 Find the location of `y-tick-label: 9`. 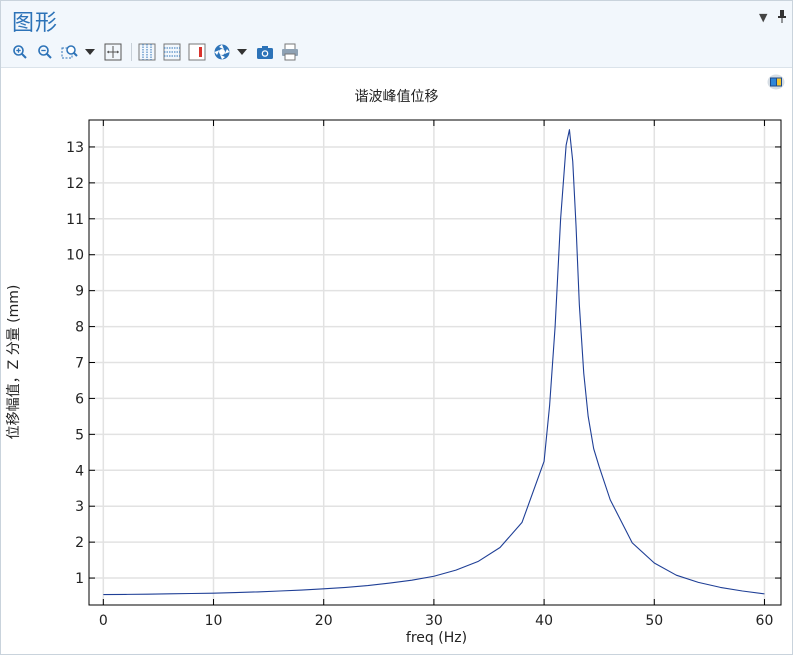

y-tick-label: 9 is located at coordinates (79, 292).